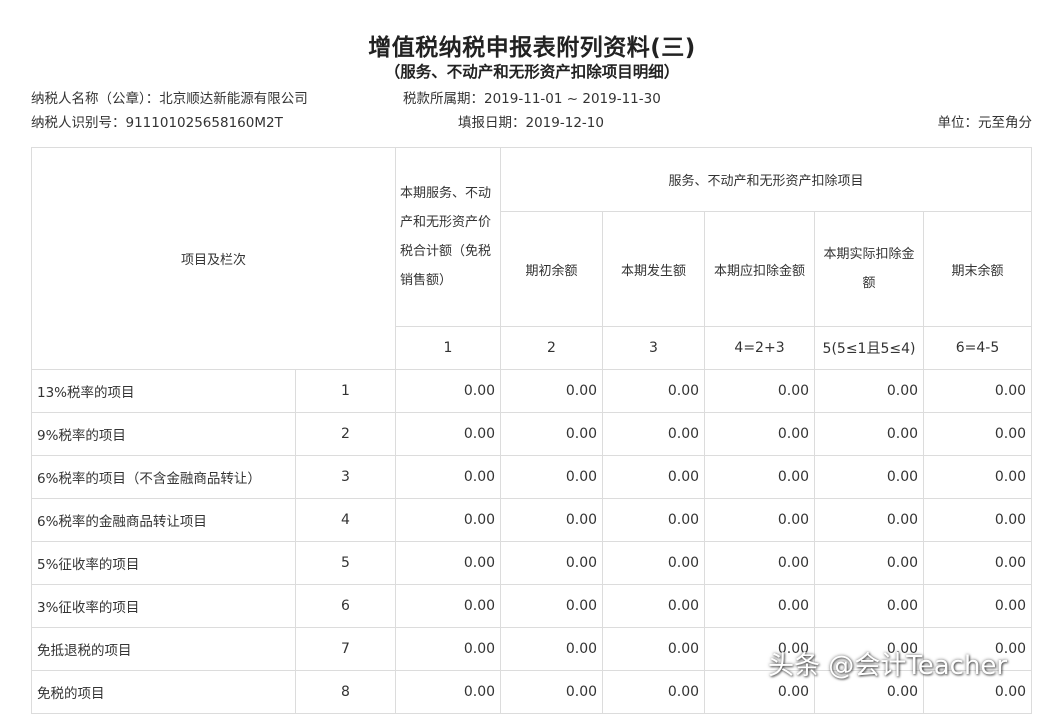 This screenshot has width=1038, height=714. Describe the element at coordinates (157, 123) in the screenshot. I see `taxpayer-id: 纳税人识别号：911101025658160M2T` at that location.